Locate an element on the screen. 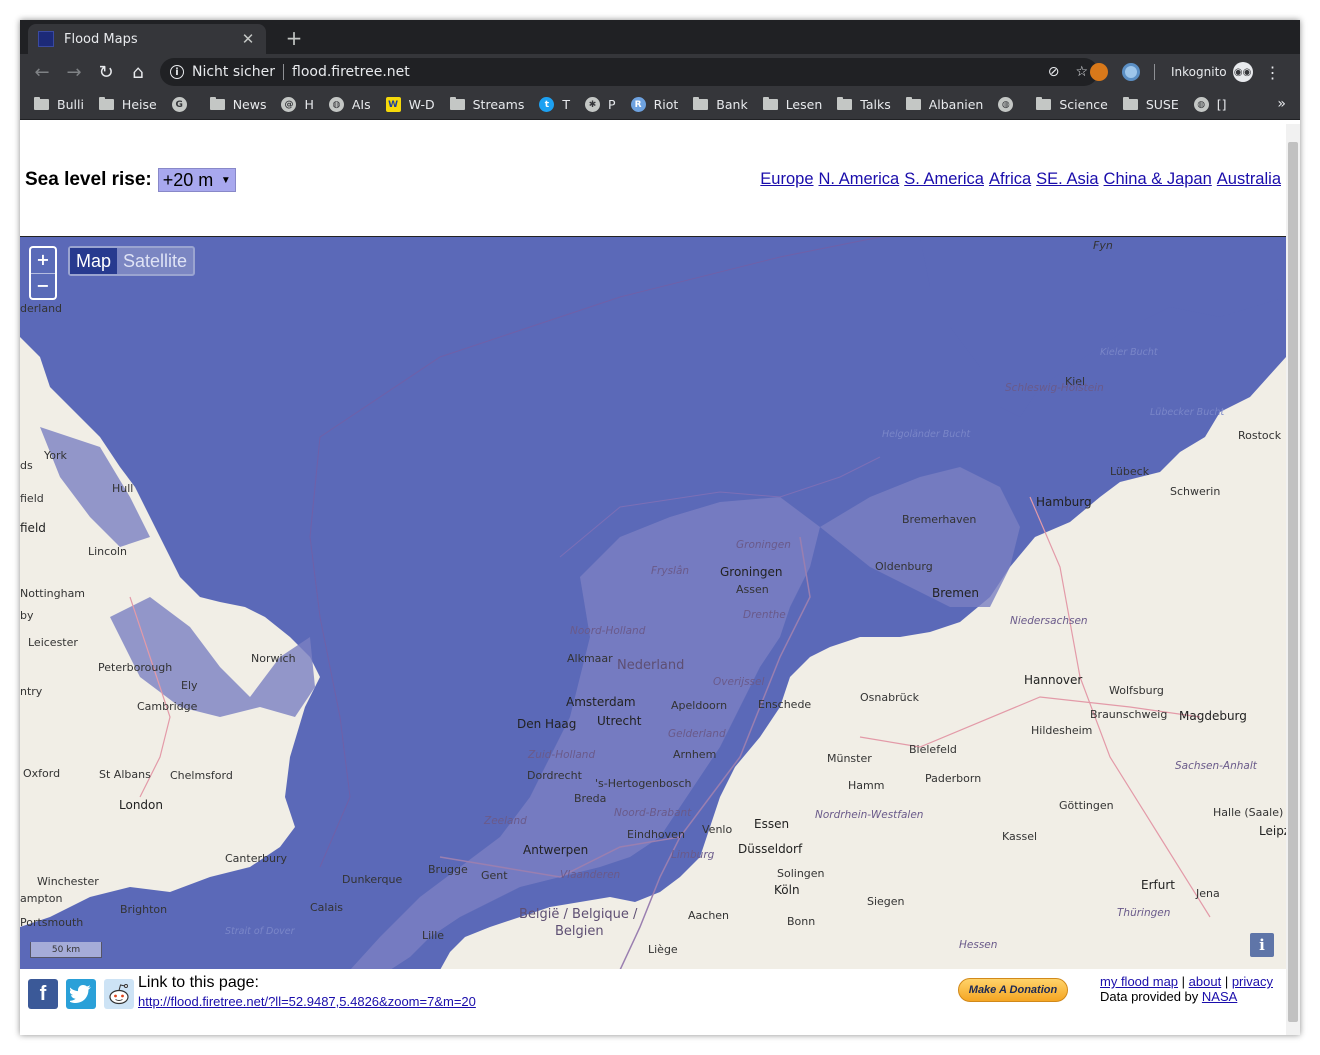 The height and width of the screenshot is (1055, 1320). bookmark-item: tT is located at coordinates (554, 104).